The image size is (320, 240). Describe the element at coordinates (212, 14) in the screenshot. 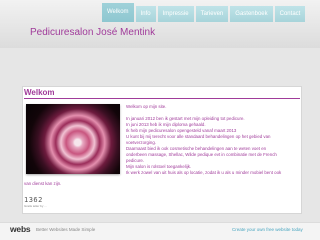

I see `nav-tab-tarieven: Tarieven` at that location.